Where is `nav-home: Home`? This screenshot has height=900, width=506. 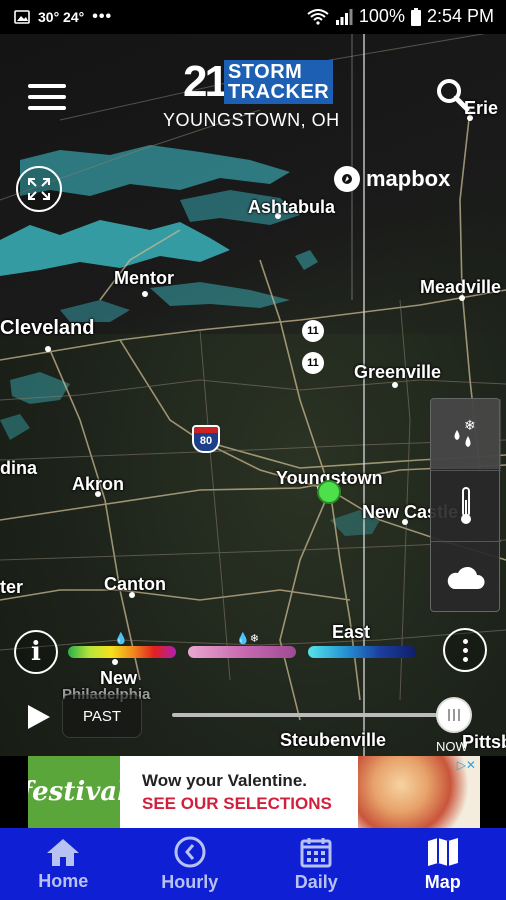 nav-home: Home is located at coordinates (63, 864).